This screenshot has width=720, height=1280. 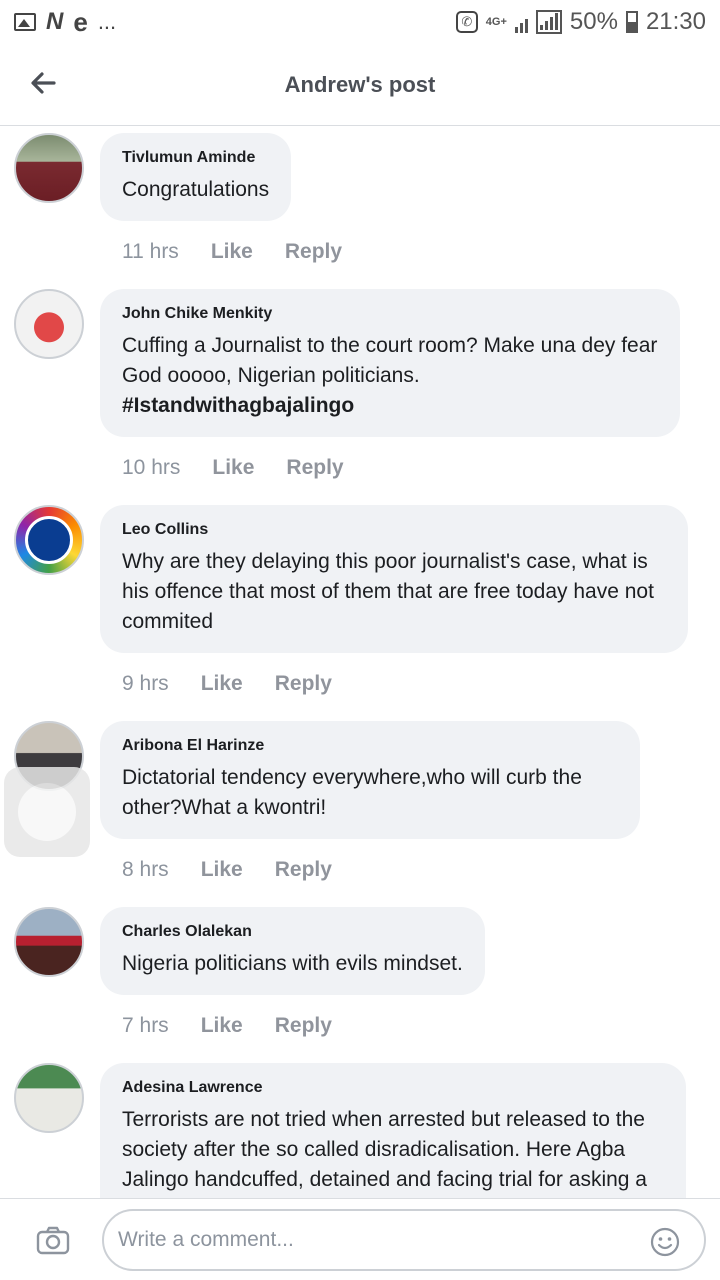 What do you see at coordinates (421, 252) in the screenshot?
I see `comment-meta: 11 hrs Like Reply` at bounding box center [421, 252].